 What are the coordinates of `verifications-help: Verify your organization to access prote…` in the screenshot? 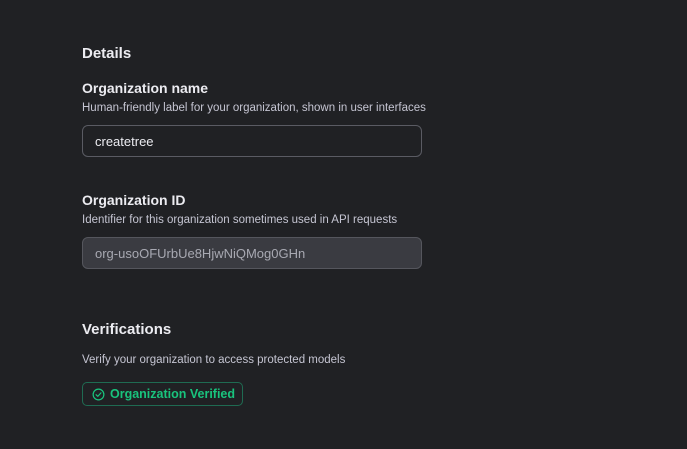 It's located at (214, 360).